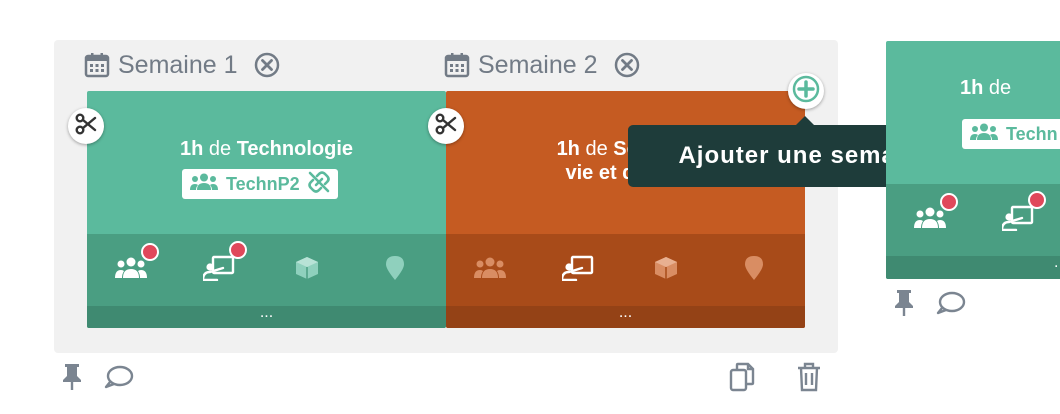 The width and height of the screenshot is (1060, 414). I want to click on course-card-partial: 1h de Techn ., so click(973, 160).